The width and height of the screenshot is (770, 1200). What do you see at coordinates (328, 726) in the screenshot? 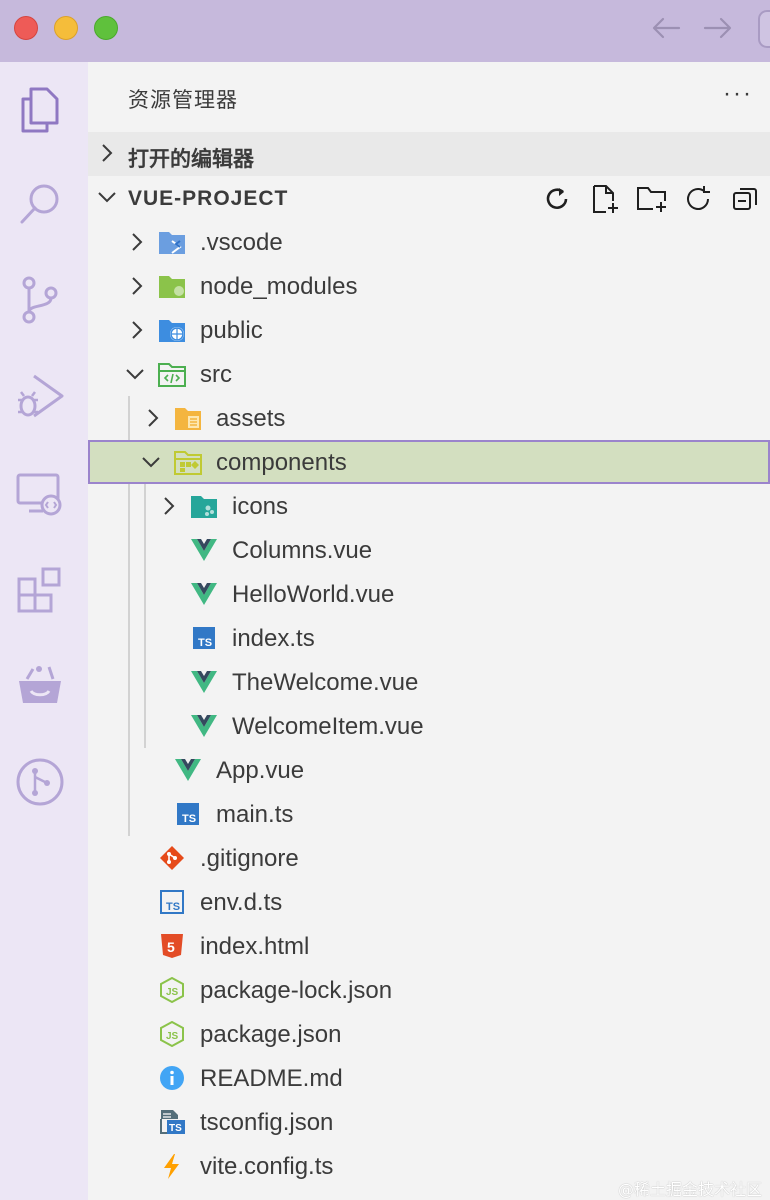
I see `tree-item-label: WelcomeItem.vue` at bounding box center [328, 726].